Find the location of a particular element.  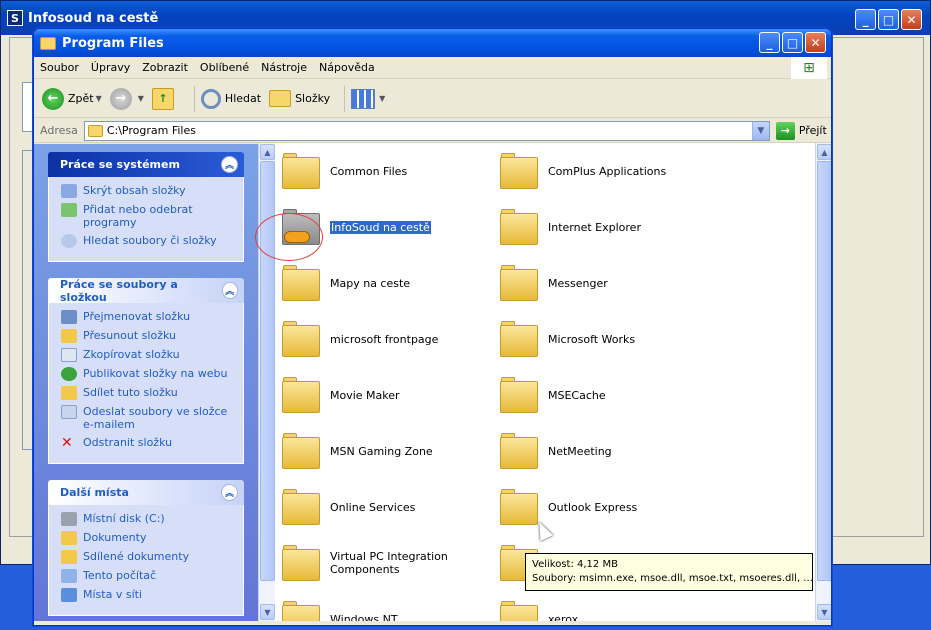

folder-item: Virtual PC Integration Components is located at coordinates (366, 563).